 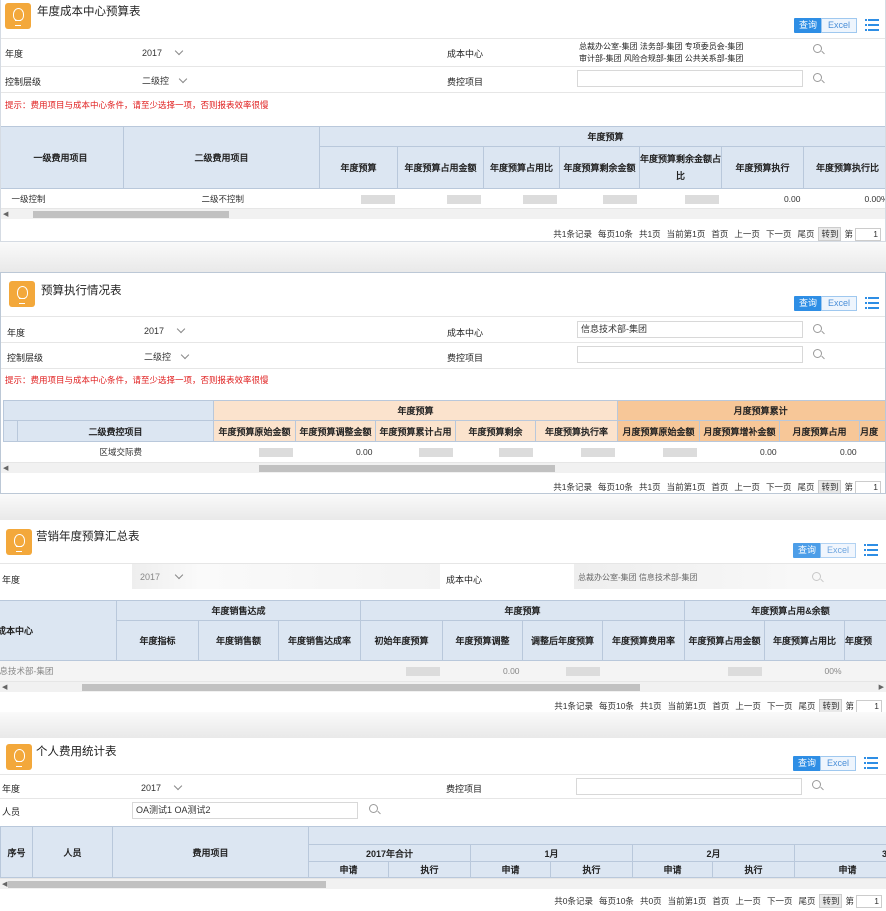 What do you see at coordinates (563, 640) in the screenshot?
I see `col-header: 调整后年度预算` at bounding box center [563, 640].